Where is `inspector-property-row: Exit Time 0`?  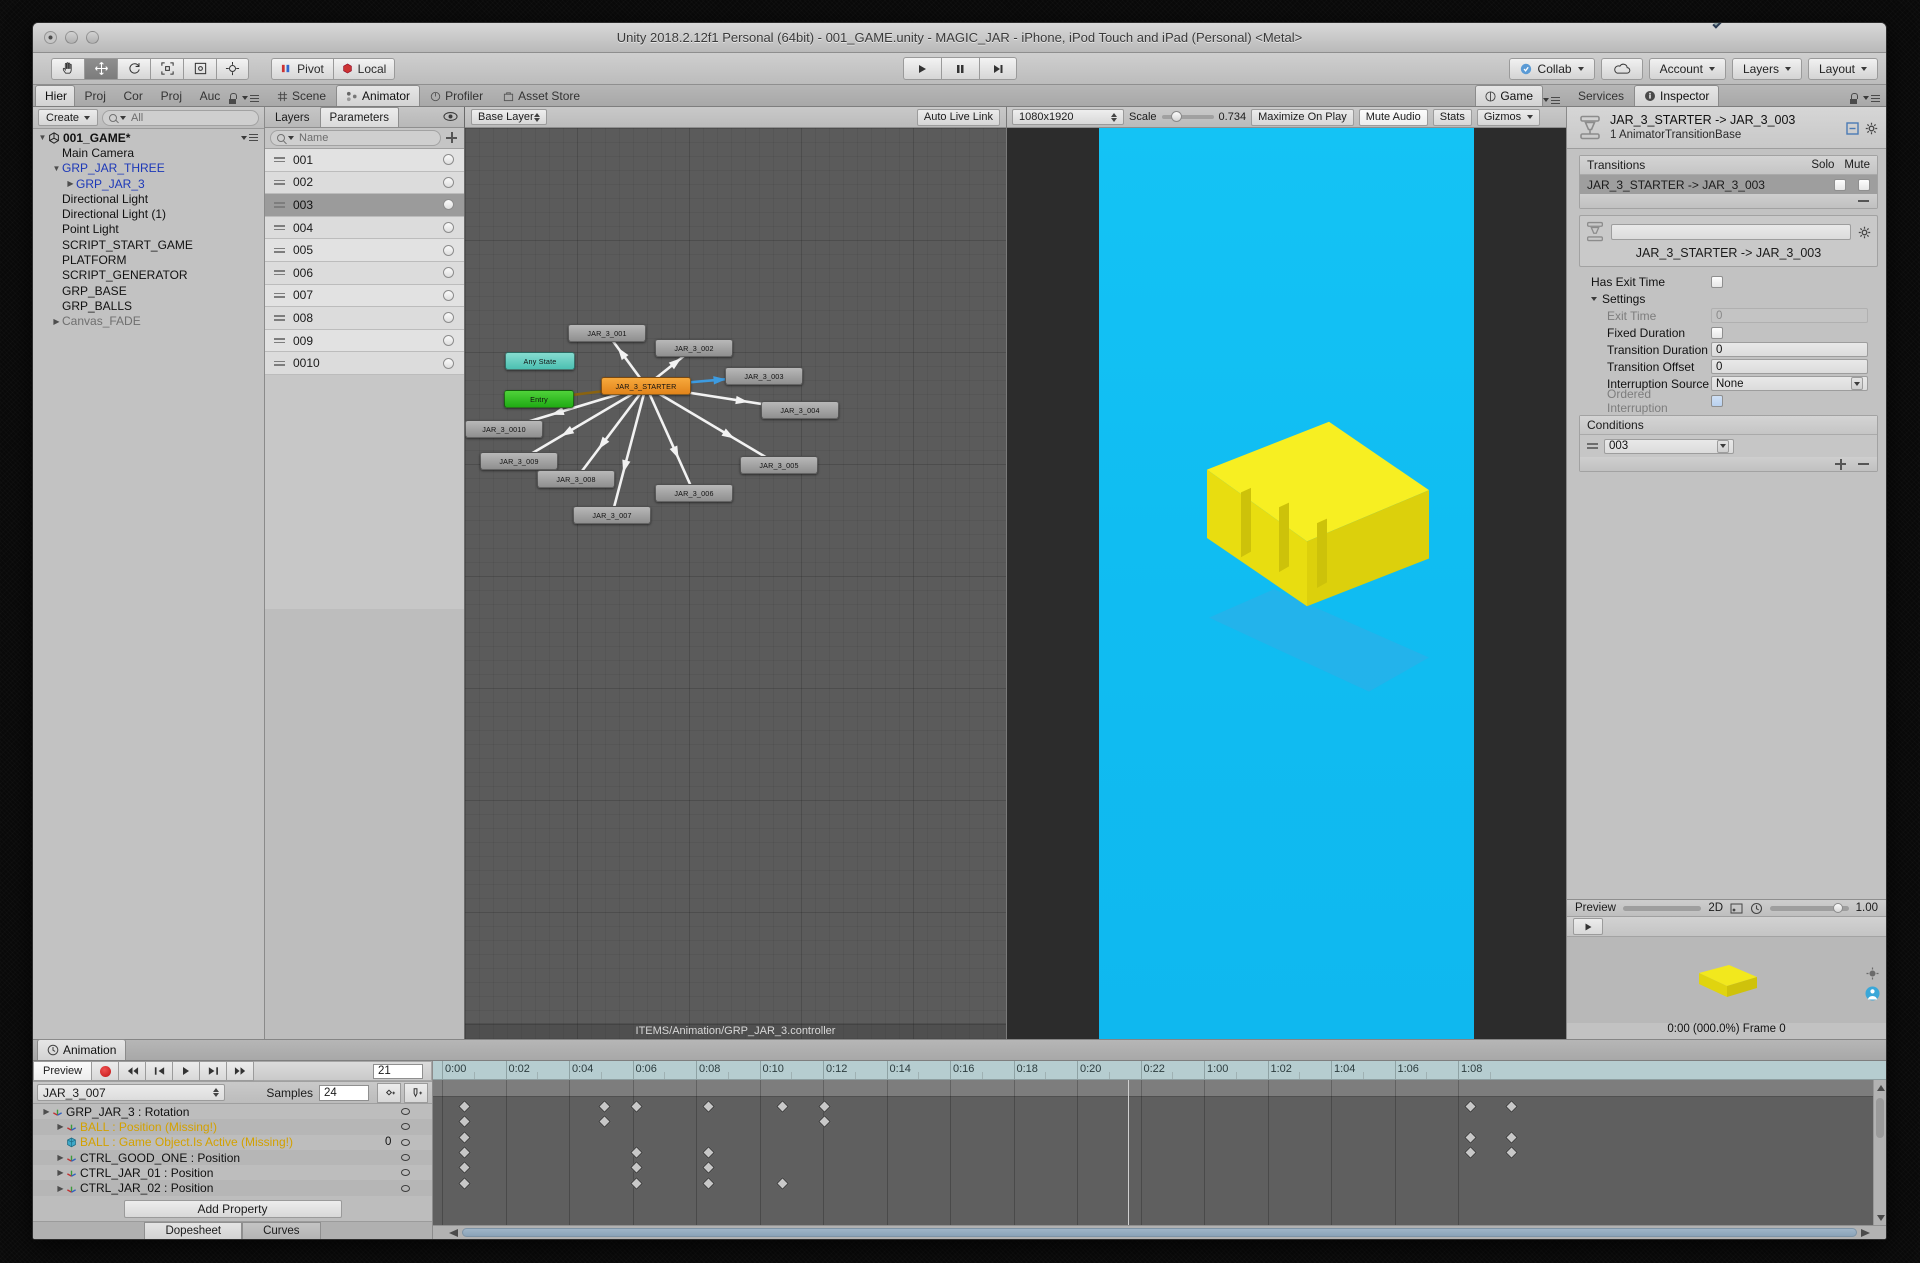 inspector-property-row: Exit Time 0 is located at coordinates (1728, 315).